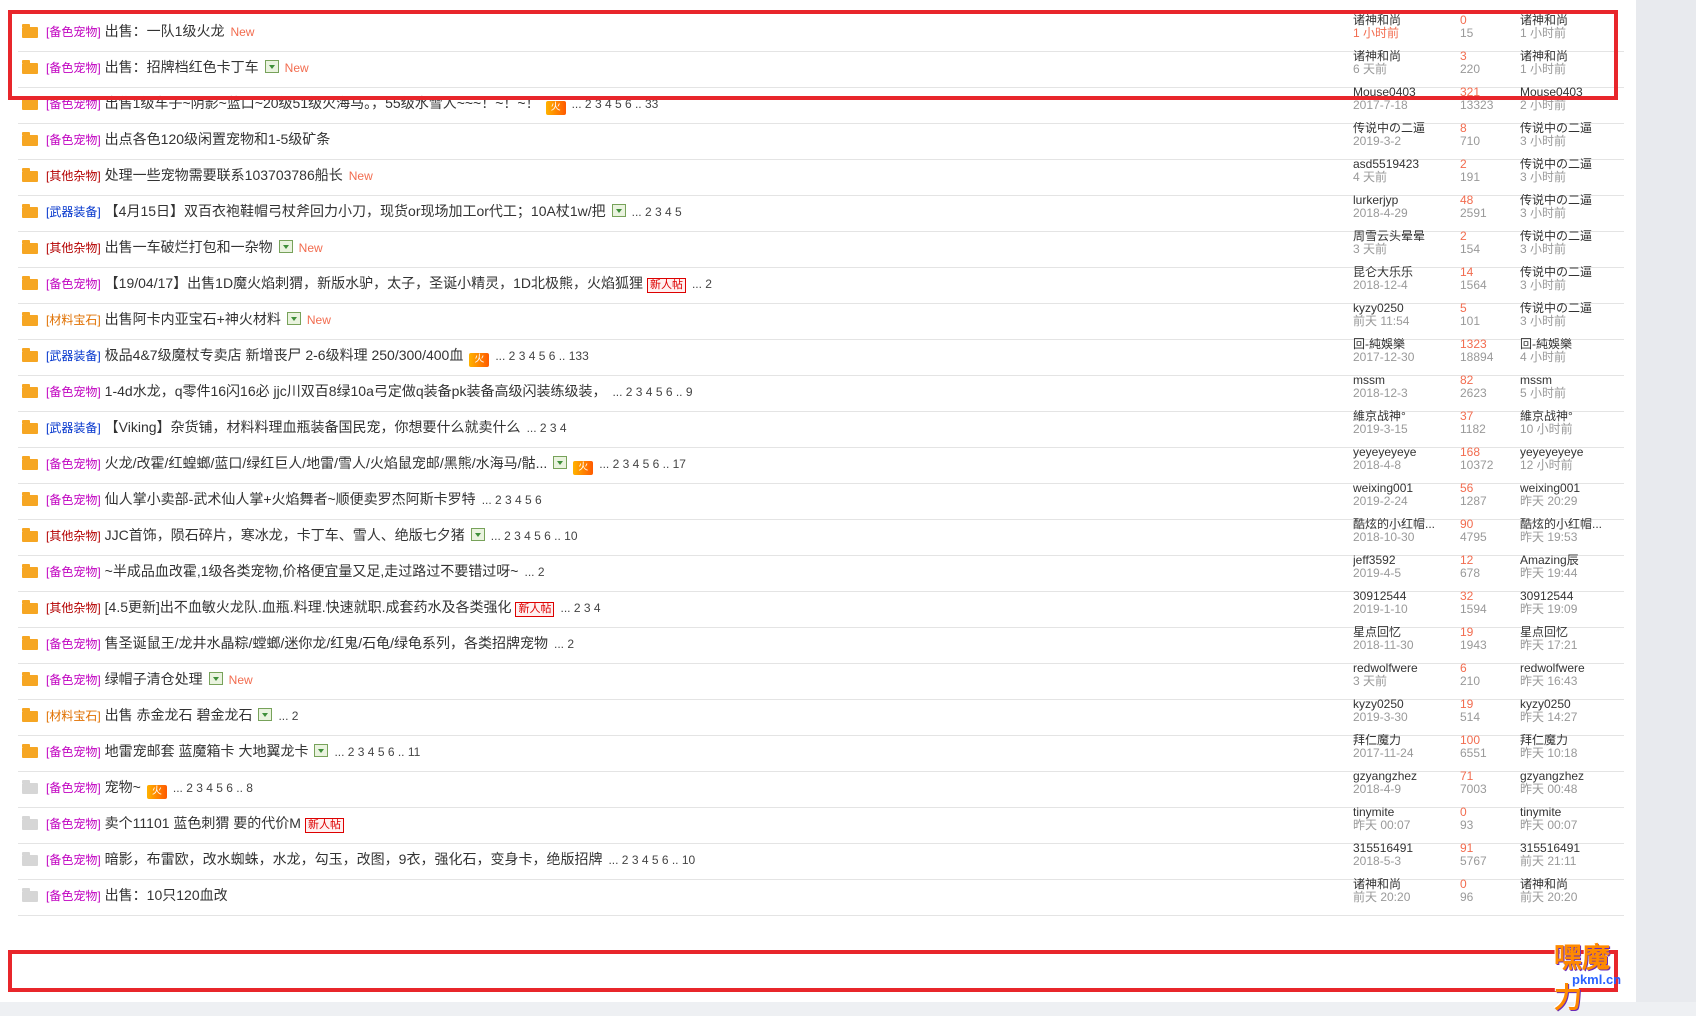  What do you see at coordinates (165, 31) in the screenshot?
I see `thread-title-link: 出售：一队1级火龙` at bounding box center [165, 31].